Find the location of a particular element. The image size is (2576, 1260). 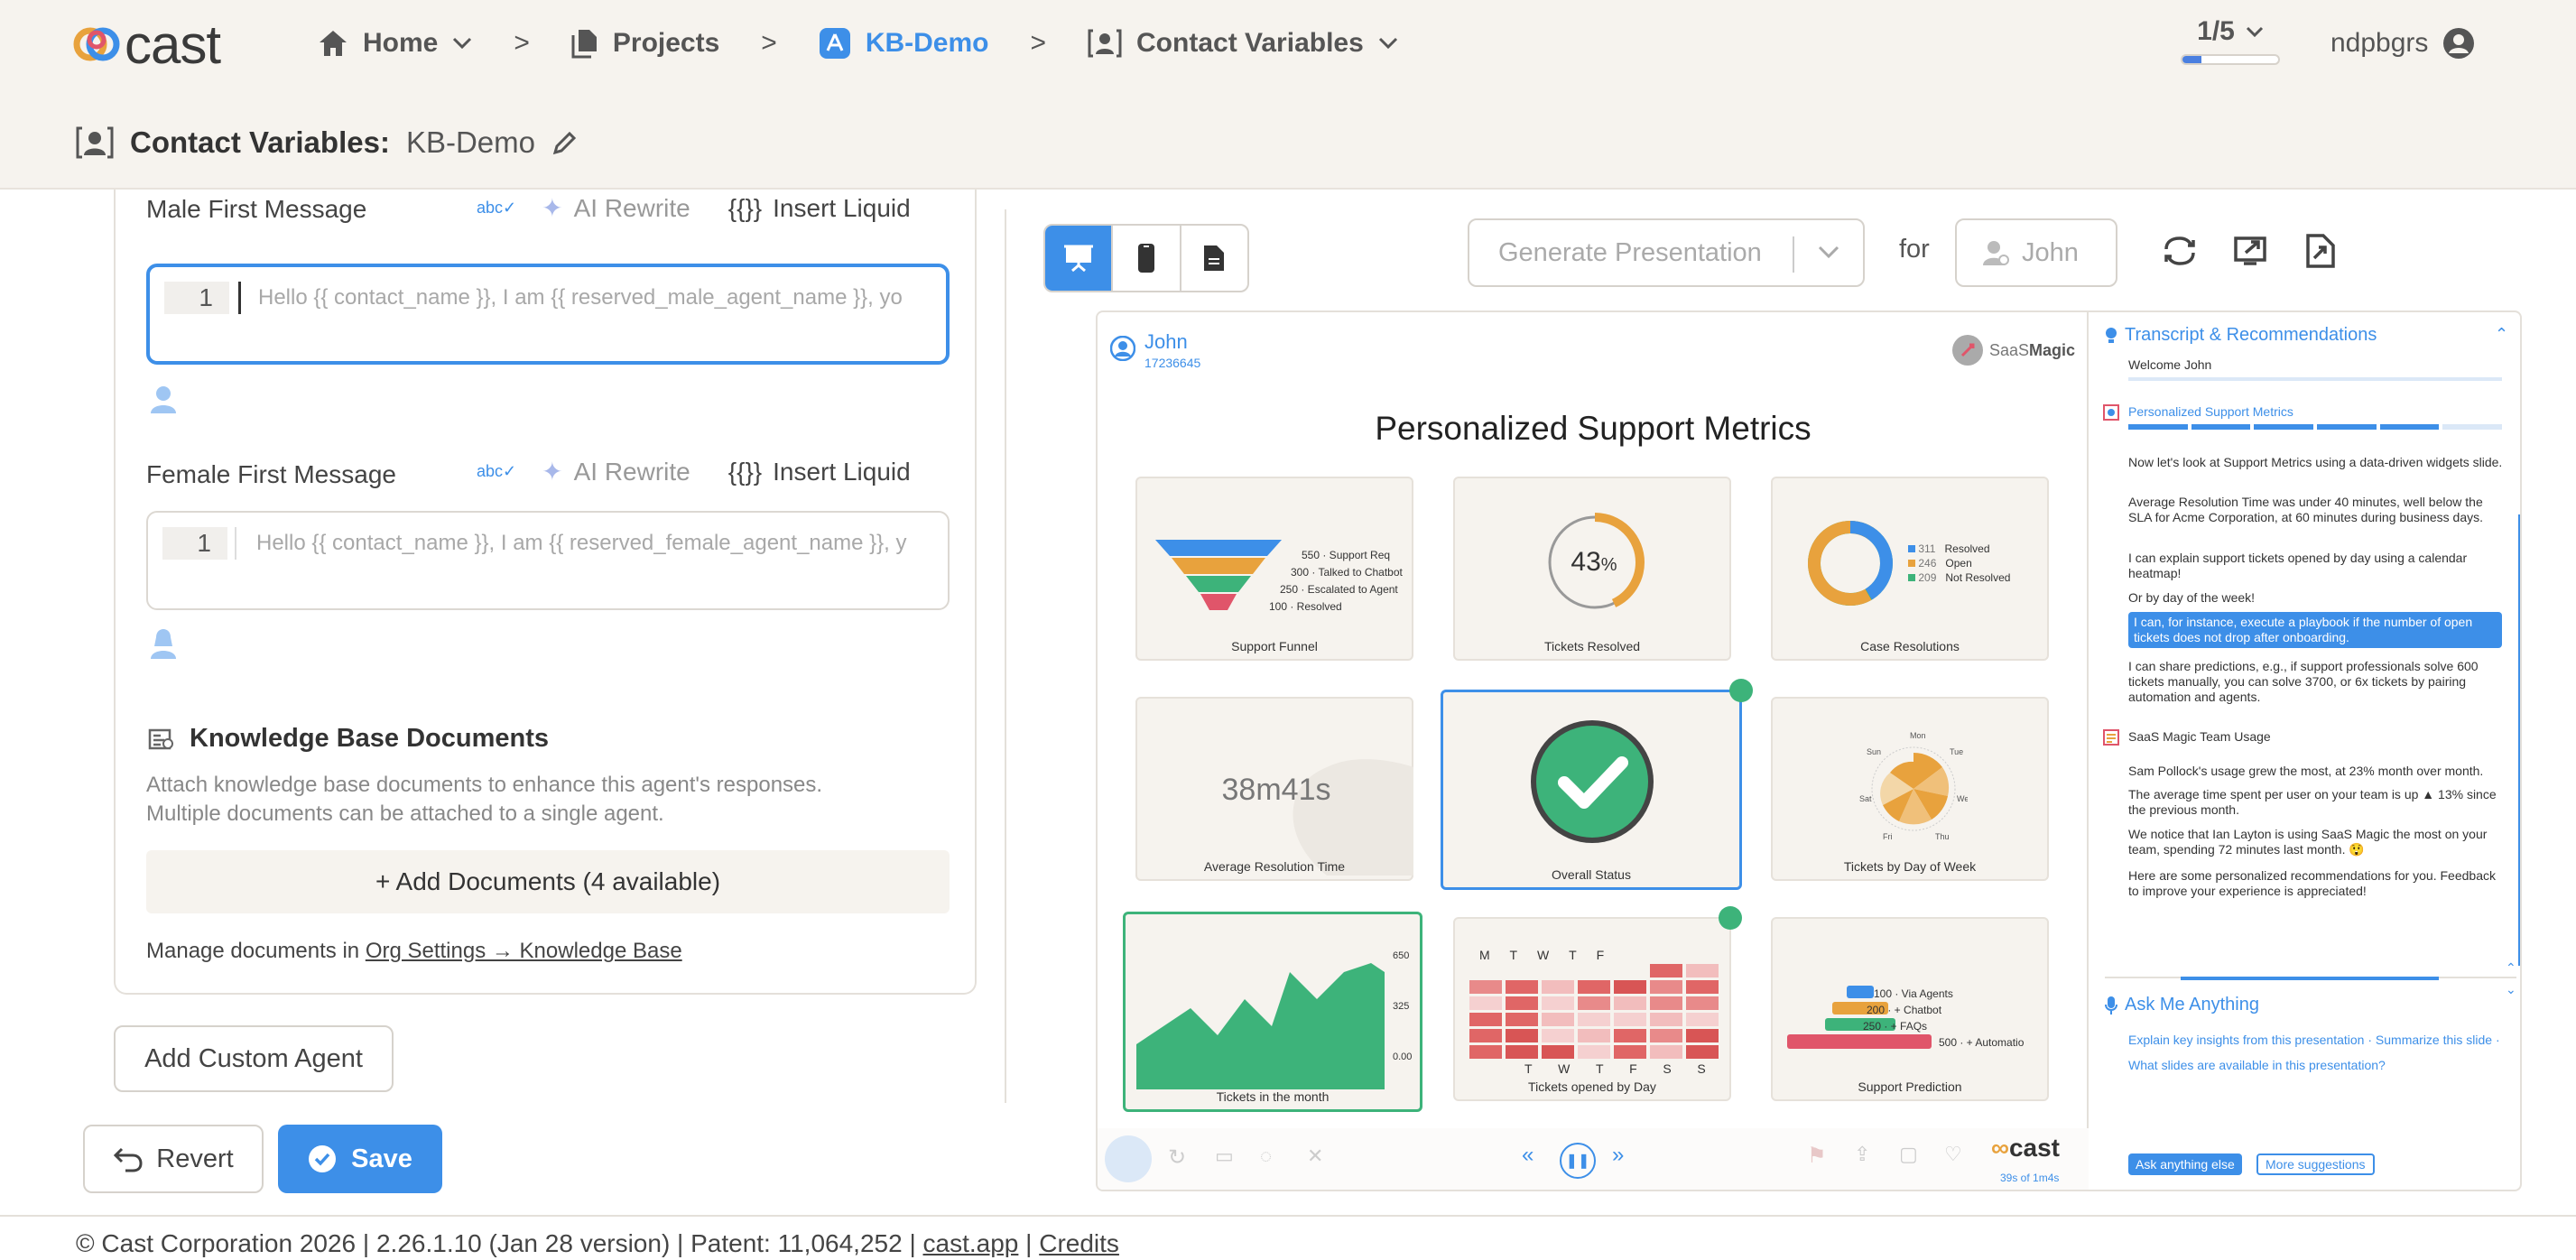

manage-prefix: Manage documents in is located at coordinates (256, 951).